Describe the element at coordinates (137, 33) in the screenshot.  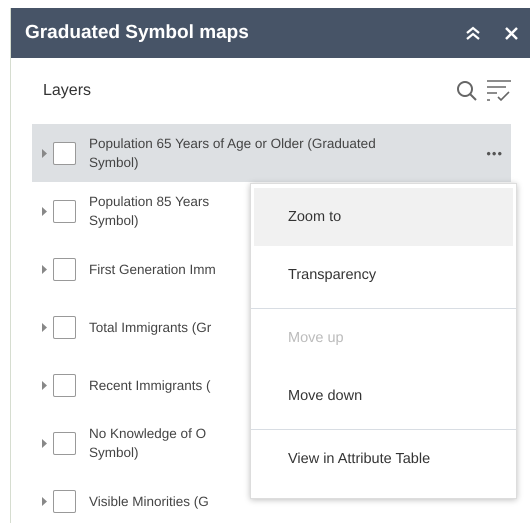
I see `panel-title: Graduated Symbol maps` at that location.